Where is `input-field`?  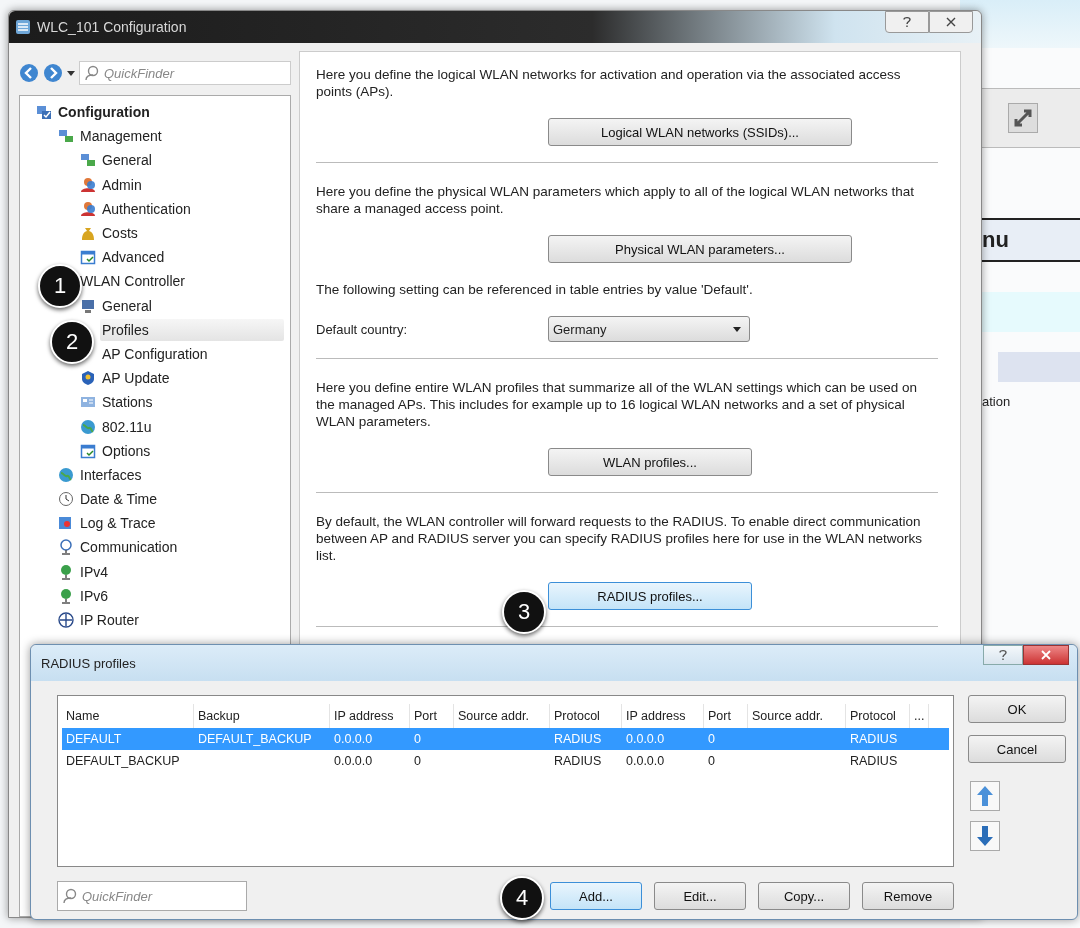
input-field is located at coordinates (1039, 367).